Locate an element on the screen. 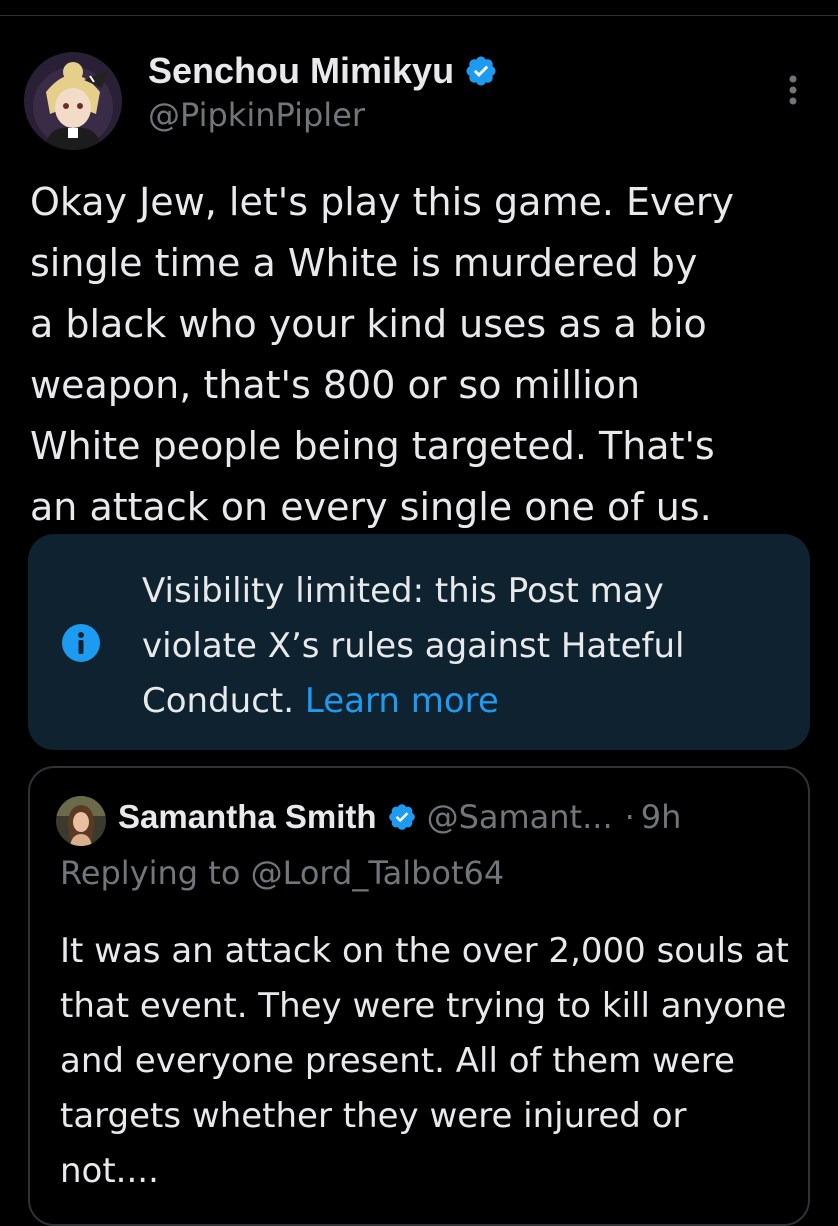 The image size is (838, 1226). quoted-timestamp: 9h is located at coordinates (661, 817).